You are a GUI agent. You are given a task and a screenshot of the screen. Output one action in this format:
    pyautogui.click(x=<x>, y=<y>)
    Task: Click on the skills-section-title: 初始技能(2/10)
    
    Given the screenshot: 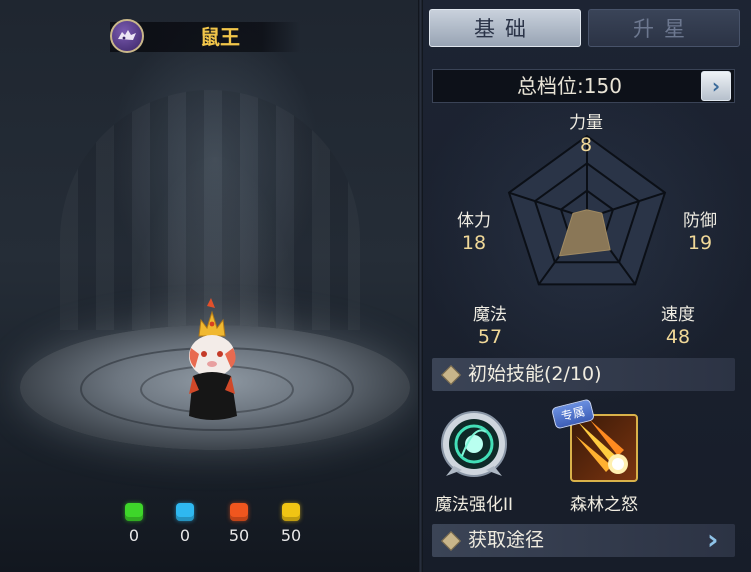 What is the action you would take?
    pyautogui.click(x=535, y=374)
    